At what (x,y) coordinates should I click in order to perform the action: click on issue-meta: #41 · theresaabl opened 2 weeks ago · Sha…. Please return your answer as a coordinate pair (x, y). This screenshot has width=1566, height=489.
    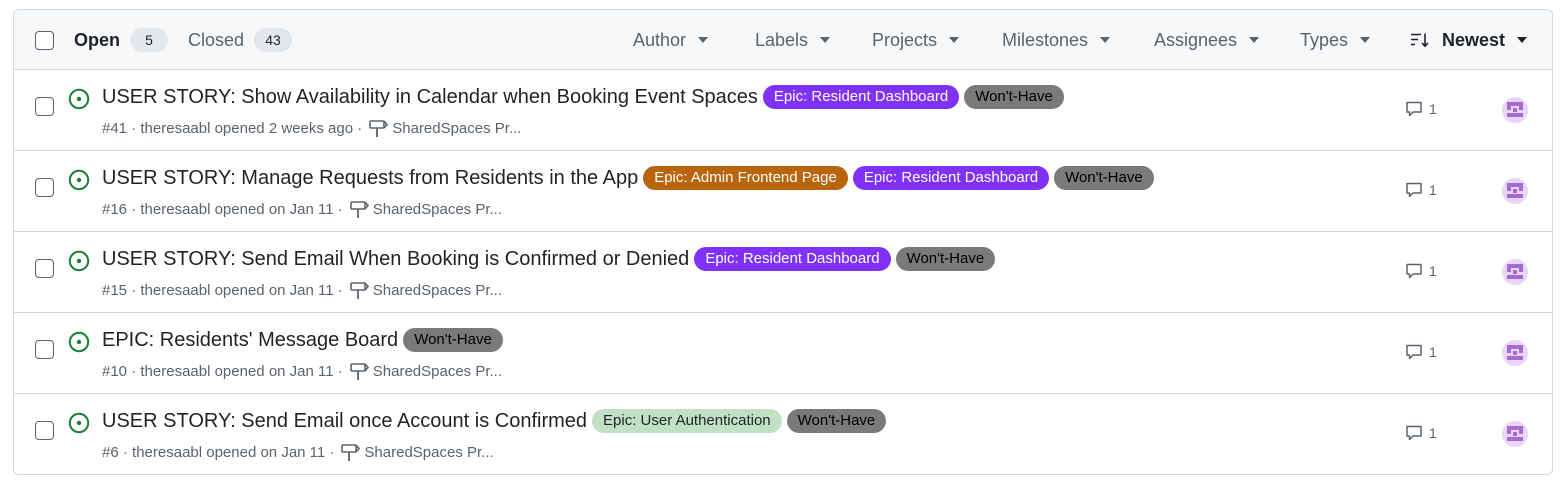
    Looking at the image, I should click on (311, 128).